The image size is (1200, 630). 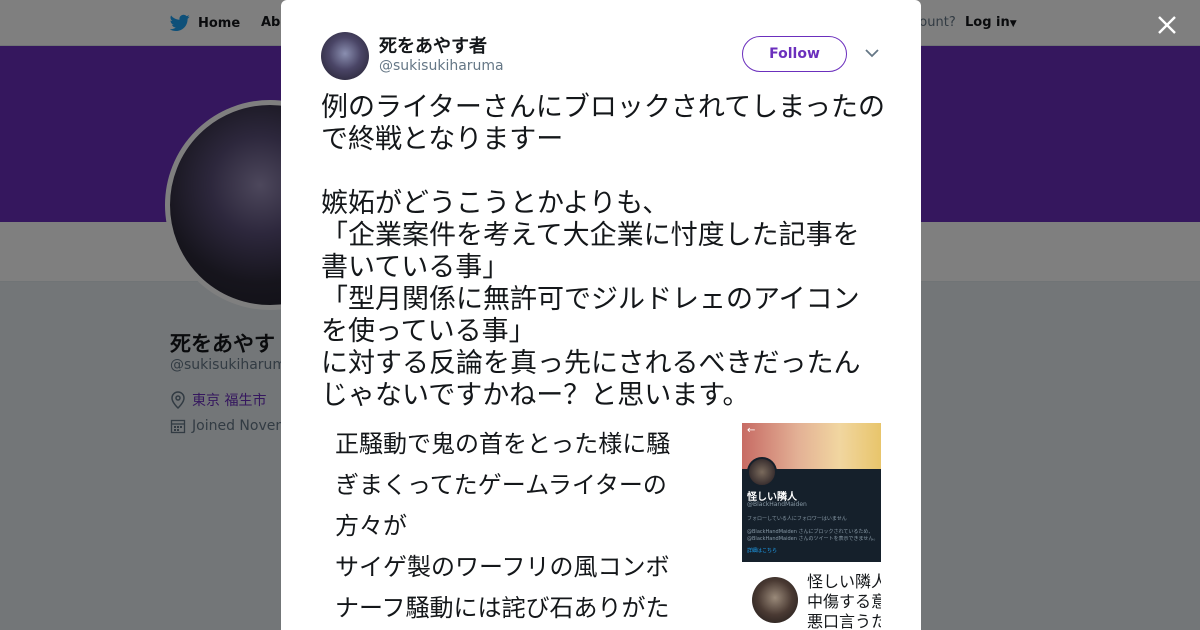 What do you see at coordinates (751, 430) in the screenshot?
I see `back-arrow-icon: ←` at bounding box center [751, 430].